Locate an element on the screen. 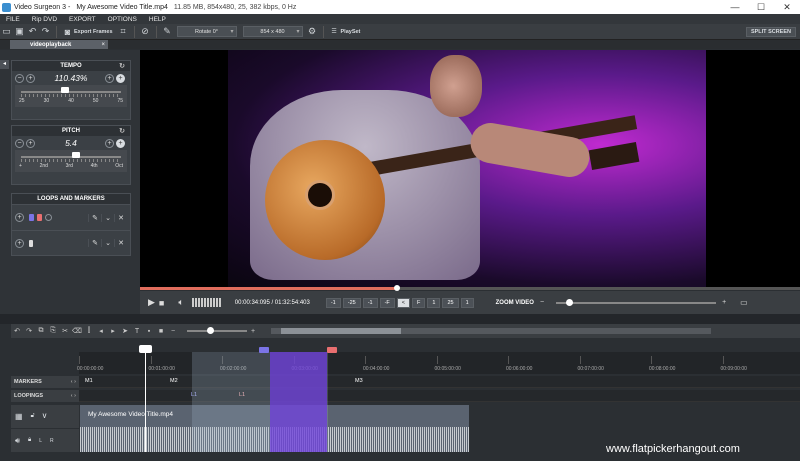 Image resolution: width=800 pixels, height=461 pixels. speaker-icon: 🔊︎ is located at coordinates (17, 441).